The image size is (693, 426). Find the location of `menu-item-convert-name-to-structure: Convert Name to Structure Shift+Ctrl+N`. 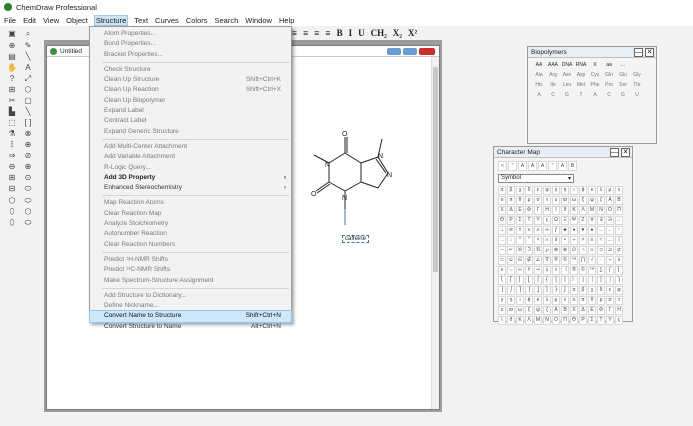

menu-item-convert-name-to-structure: Convert Name to Structure Shift+Ctrl+N is located at coordinates (190, 316).